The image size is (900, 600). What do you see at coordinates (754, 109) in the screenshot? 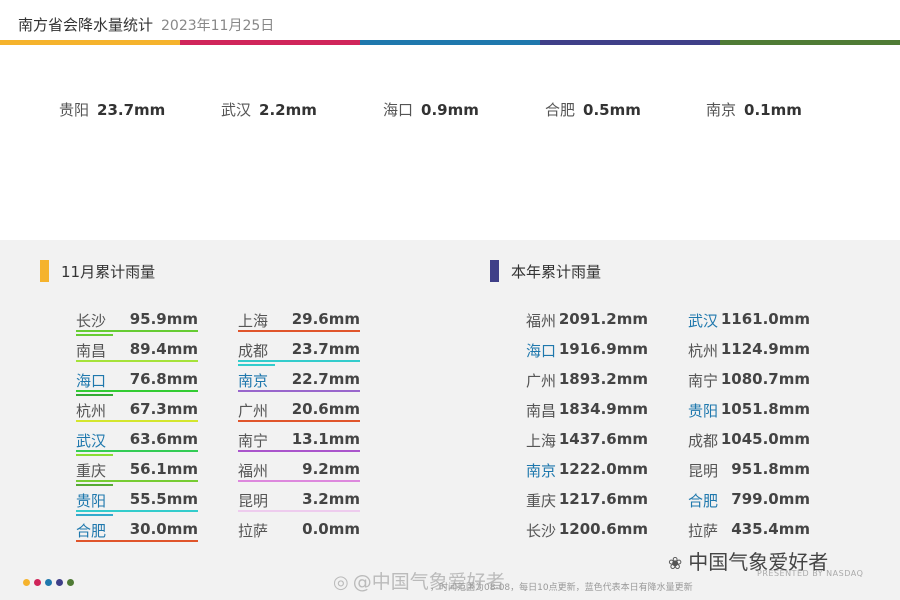
I see `daily-item: 南京 0.1mm` at bounding box center [754, 109].